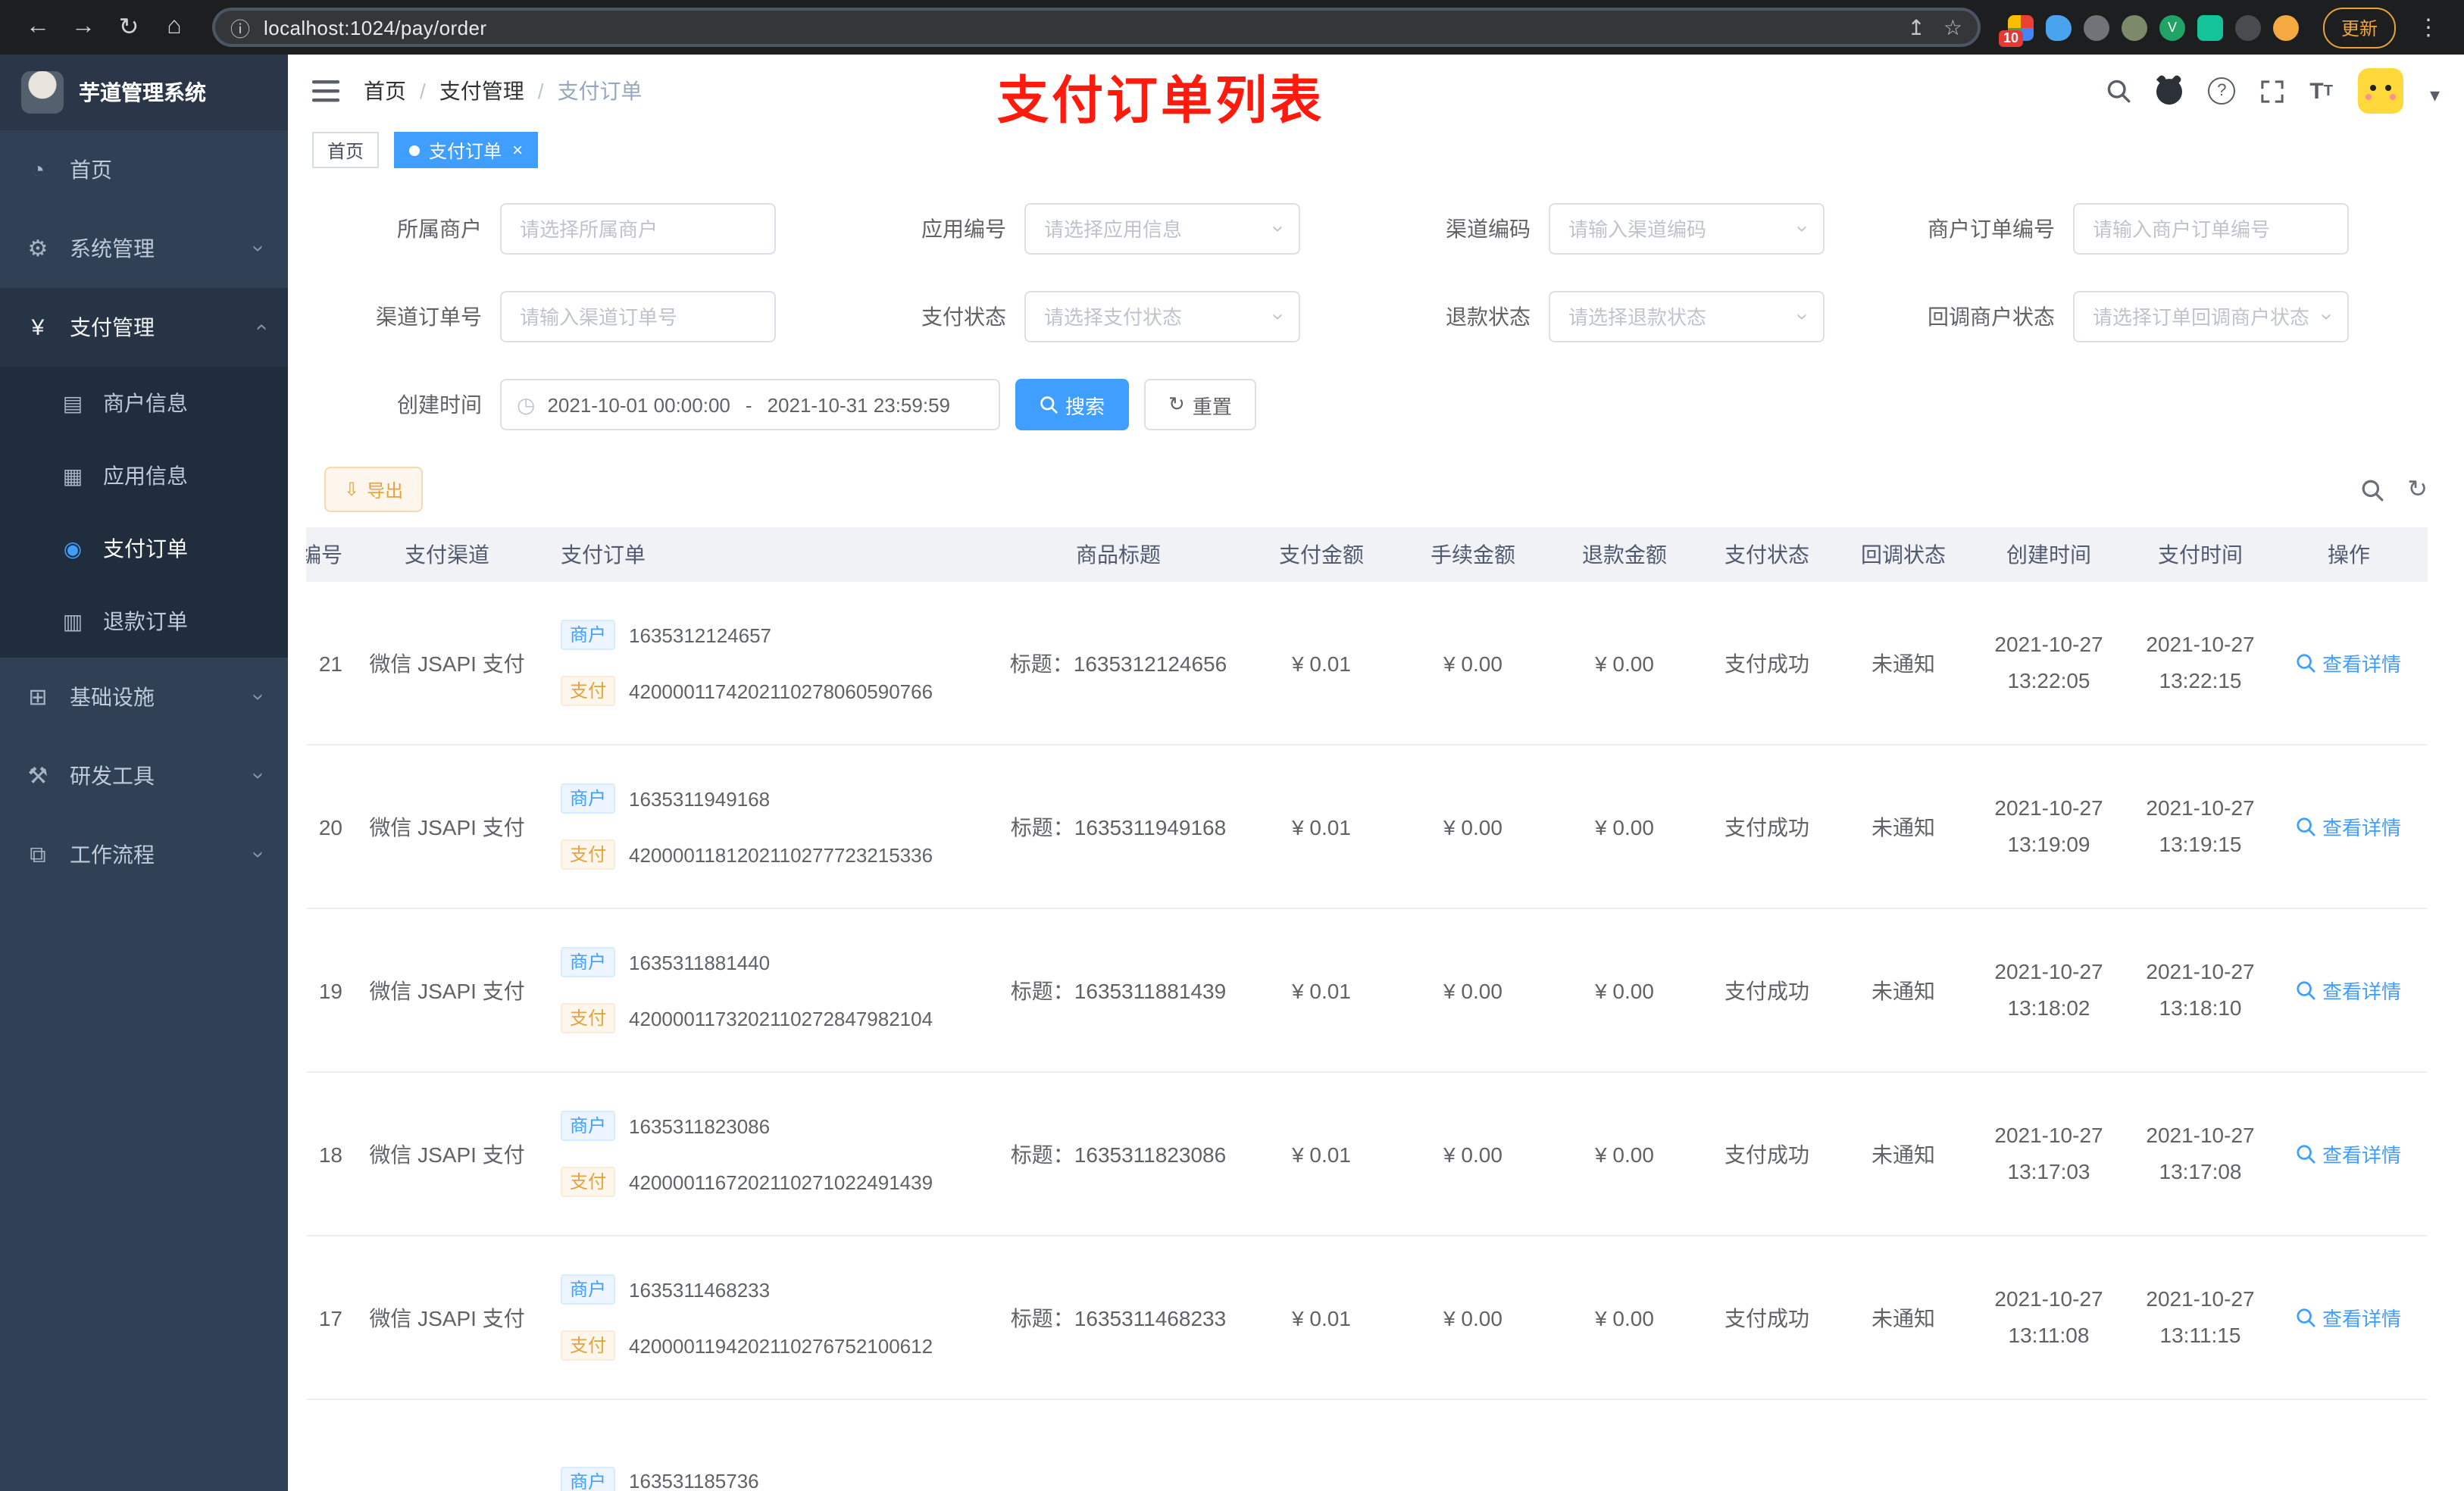  What do you see at coordinates (638, 404) in the screenshot?
I see `date-start-value: 2021-10-01 00:00:00` at bounding box center [638, 404].